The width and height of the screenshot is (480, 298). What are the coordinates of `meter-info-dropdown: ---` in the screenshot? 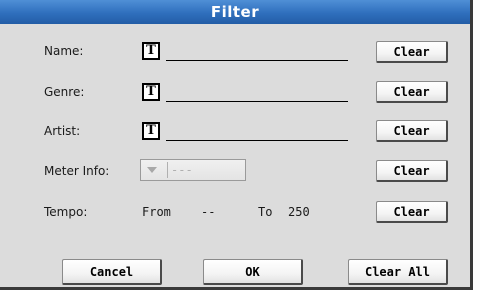 It's located at (193, 170).